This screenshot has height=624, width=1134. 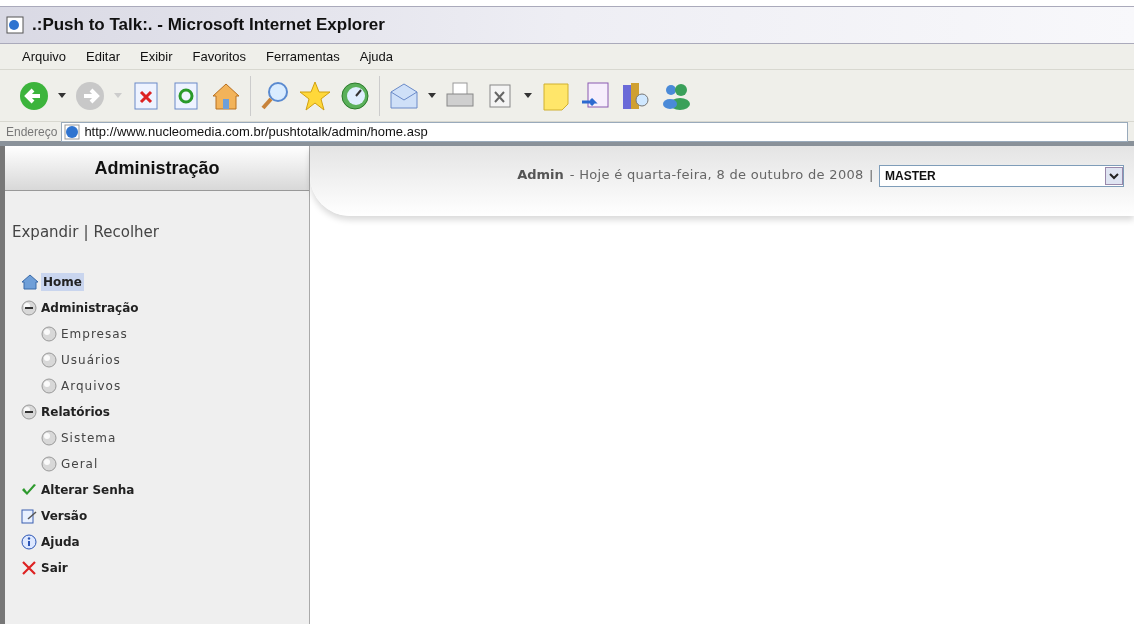 I want to click on menu-item: Arquivos, so click(x=91, y=385).